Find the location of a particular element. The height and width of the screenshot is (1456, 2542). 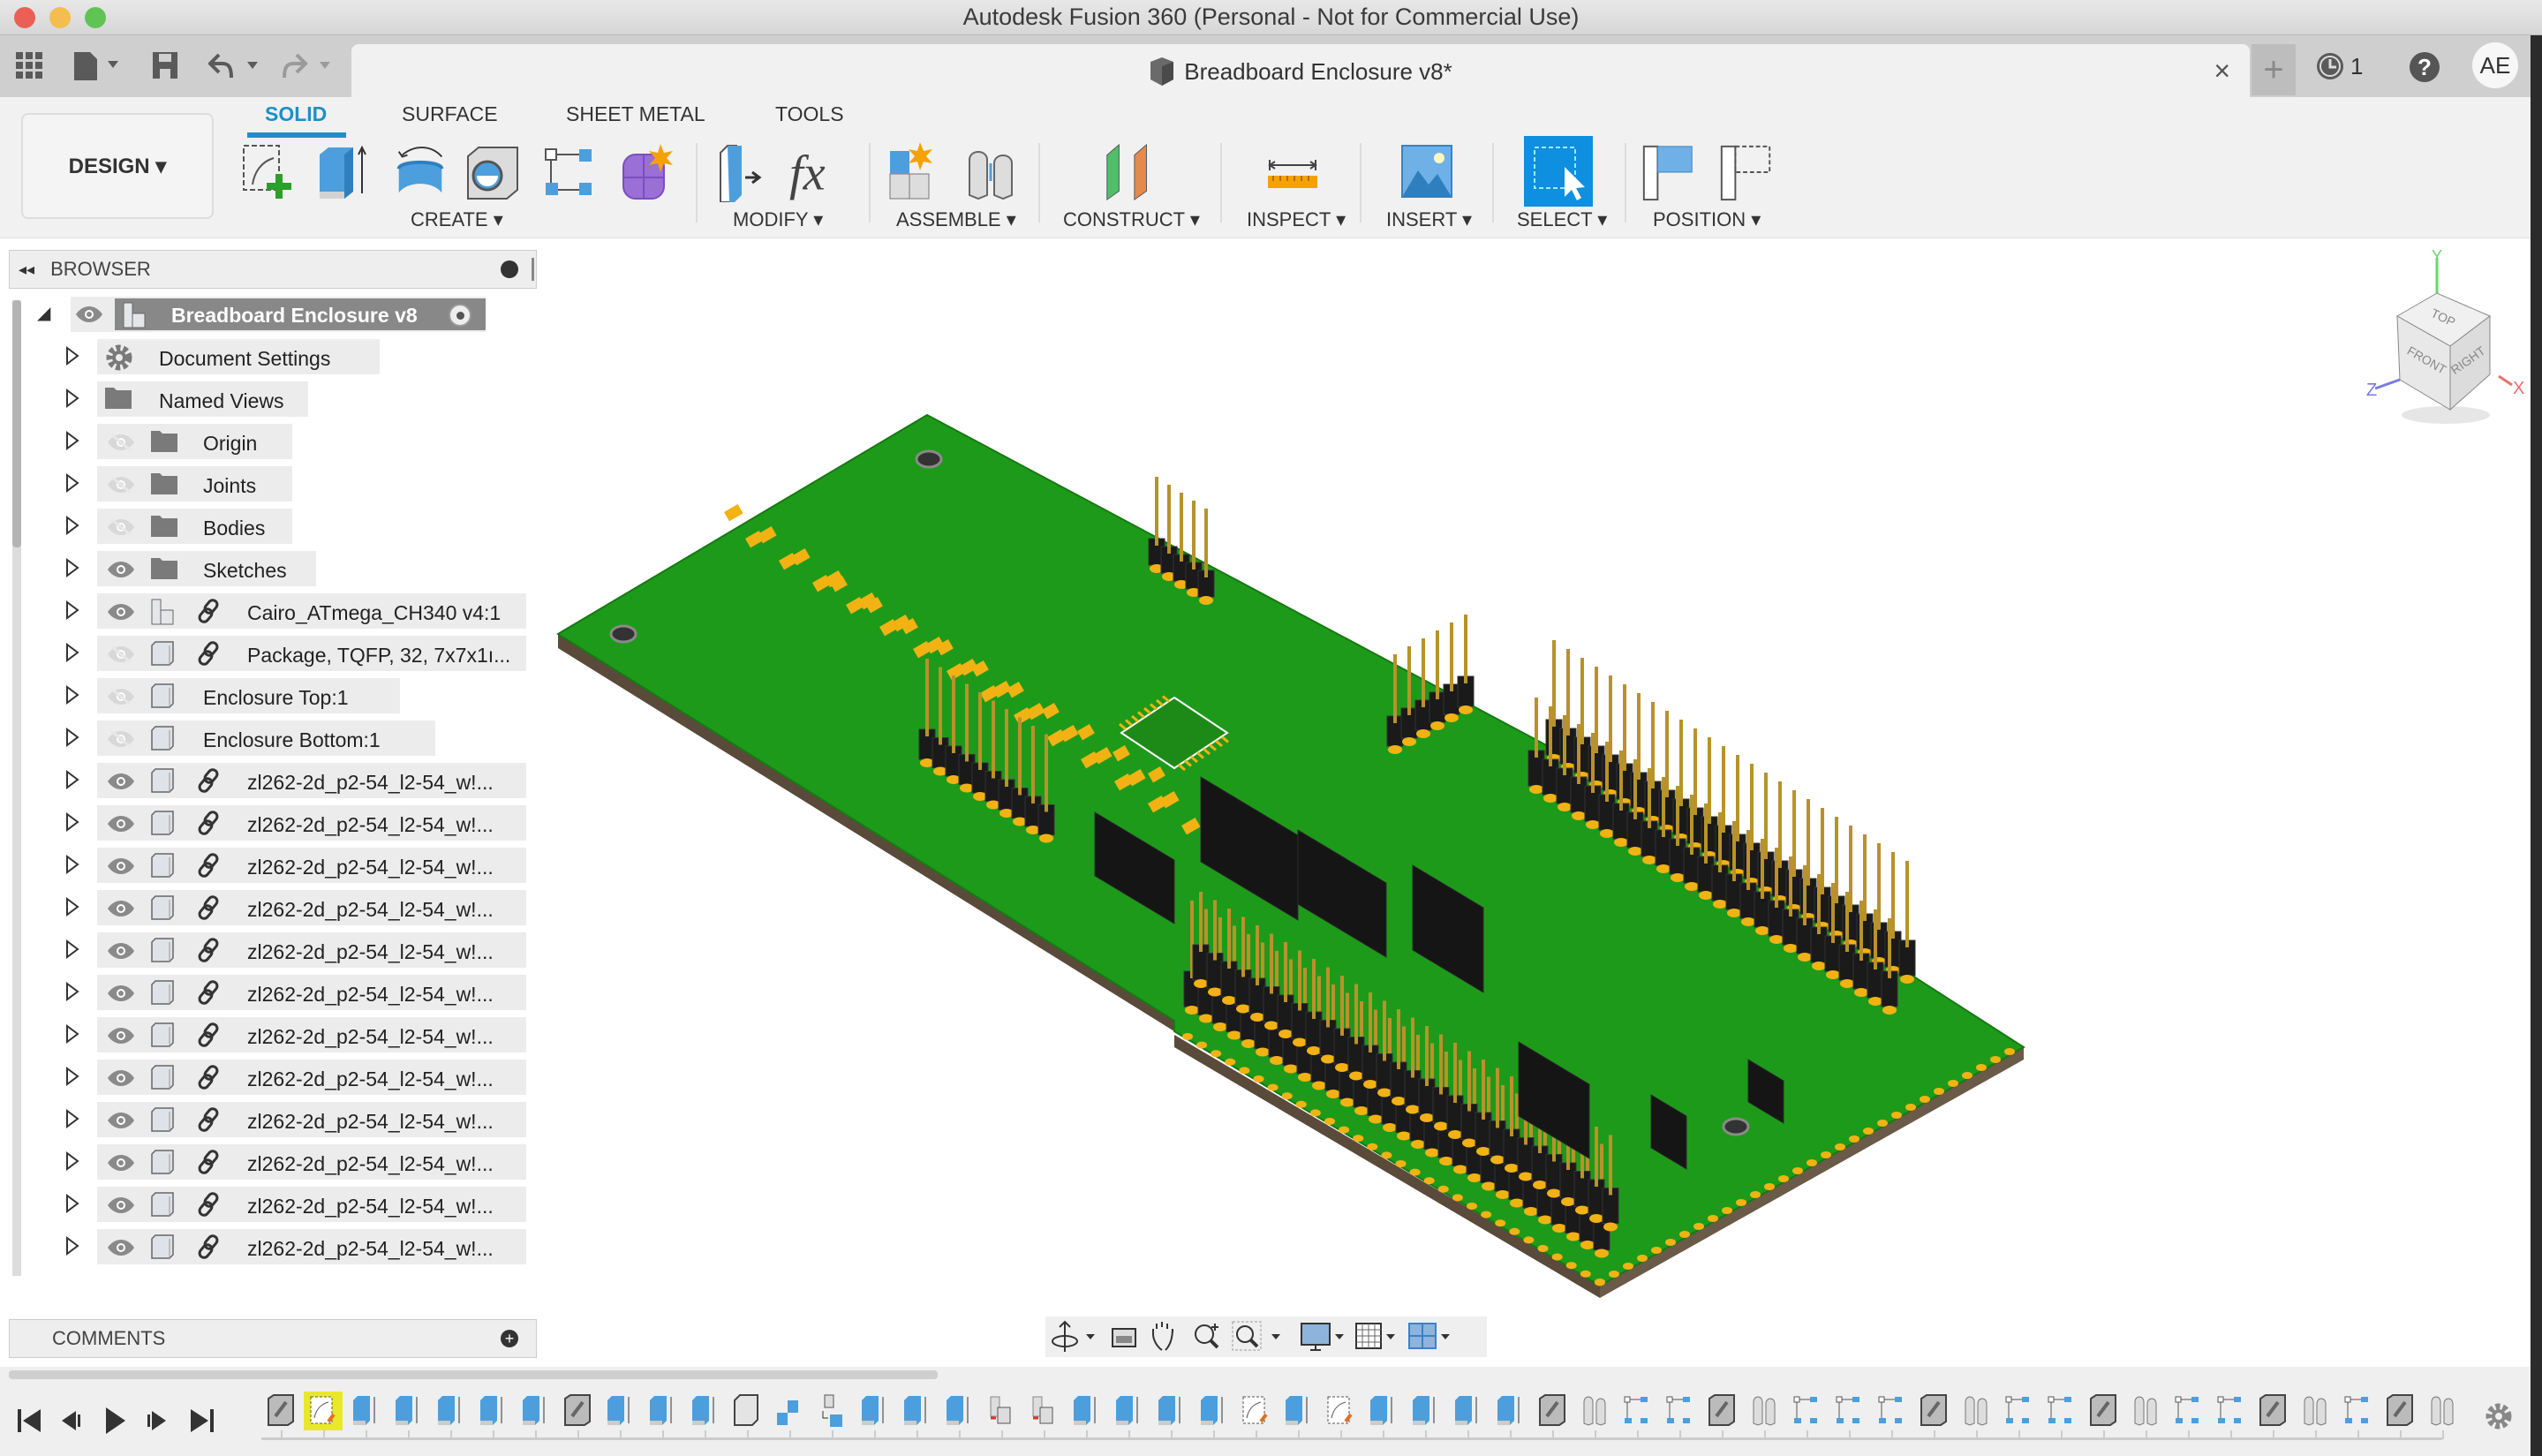

grid-snaps-button is located at coordinates (1368, 1336).